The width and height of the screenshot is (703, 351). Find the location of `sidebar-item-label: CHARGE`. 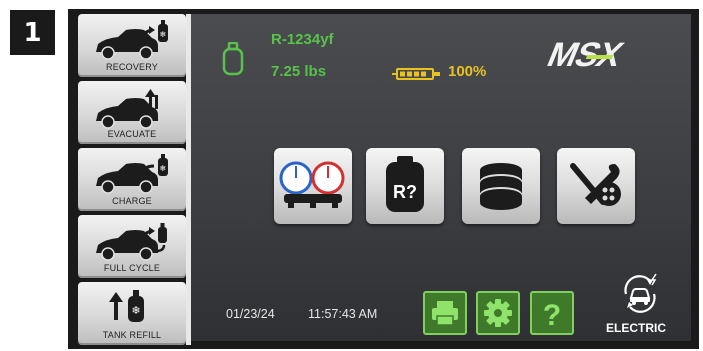

sidebar-item-label: CHARGE is located at coordinates (132, 201).